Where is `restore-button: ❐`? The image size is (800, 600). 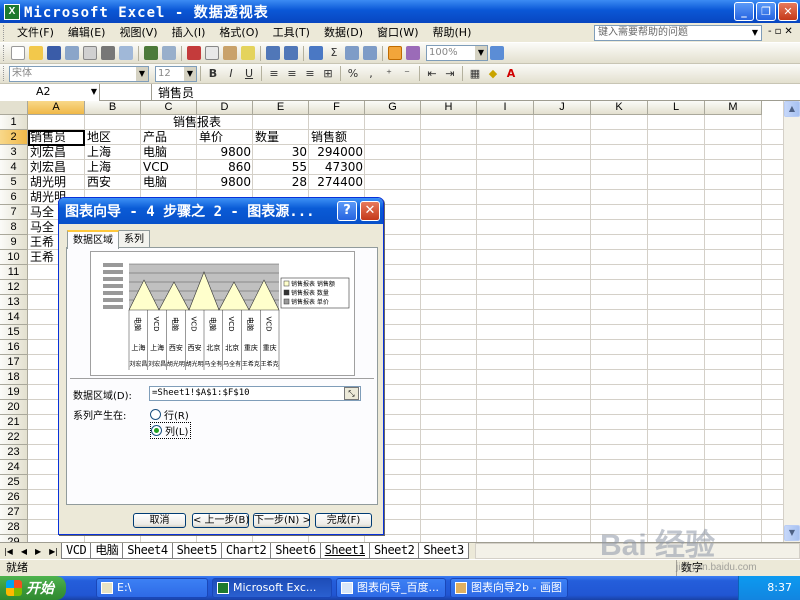
restore-button: ❐ is located at coordinates (766, 11).